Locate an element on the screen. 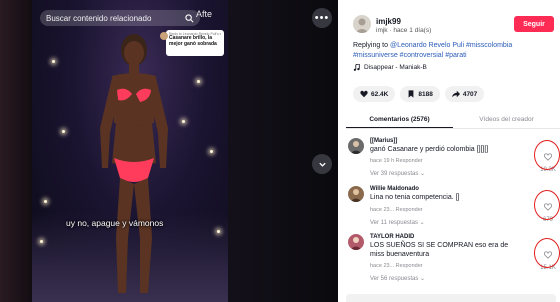 The width and height of the screenshot is (560, 302). comment-text: Lina no tenia competencia. [] is located at coordinates (415, 197).